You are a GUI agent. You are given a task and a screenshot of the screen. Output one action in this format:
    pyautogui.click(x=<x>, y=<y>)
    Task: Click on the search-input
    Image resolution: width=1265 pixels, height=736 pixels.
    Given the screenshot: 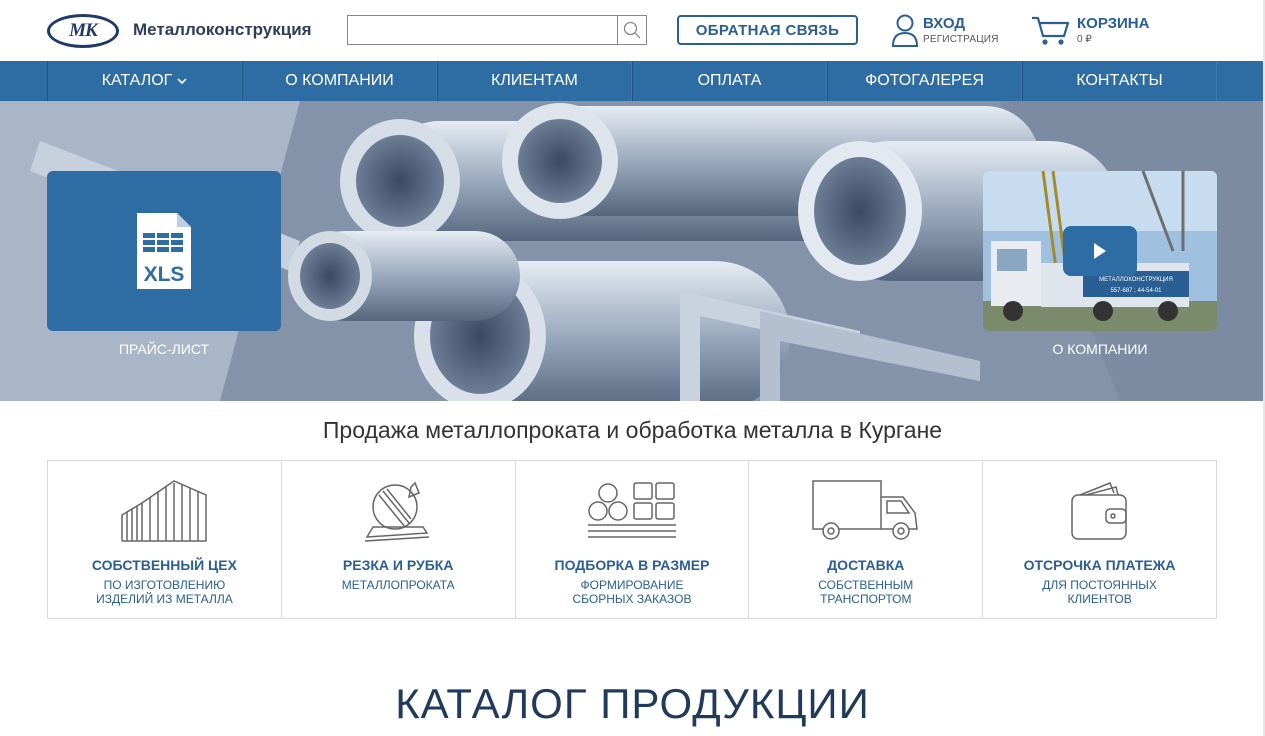 What is the action you would take?
    pyautogui.click(x=483, y=30)
    